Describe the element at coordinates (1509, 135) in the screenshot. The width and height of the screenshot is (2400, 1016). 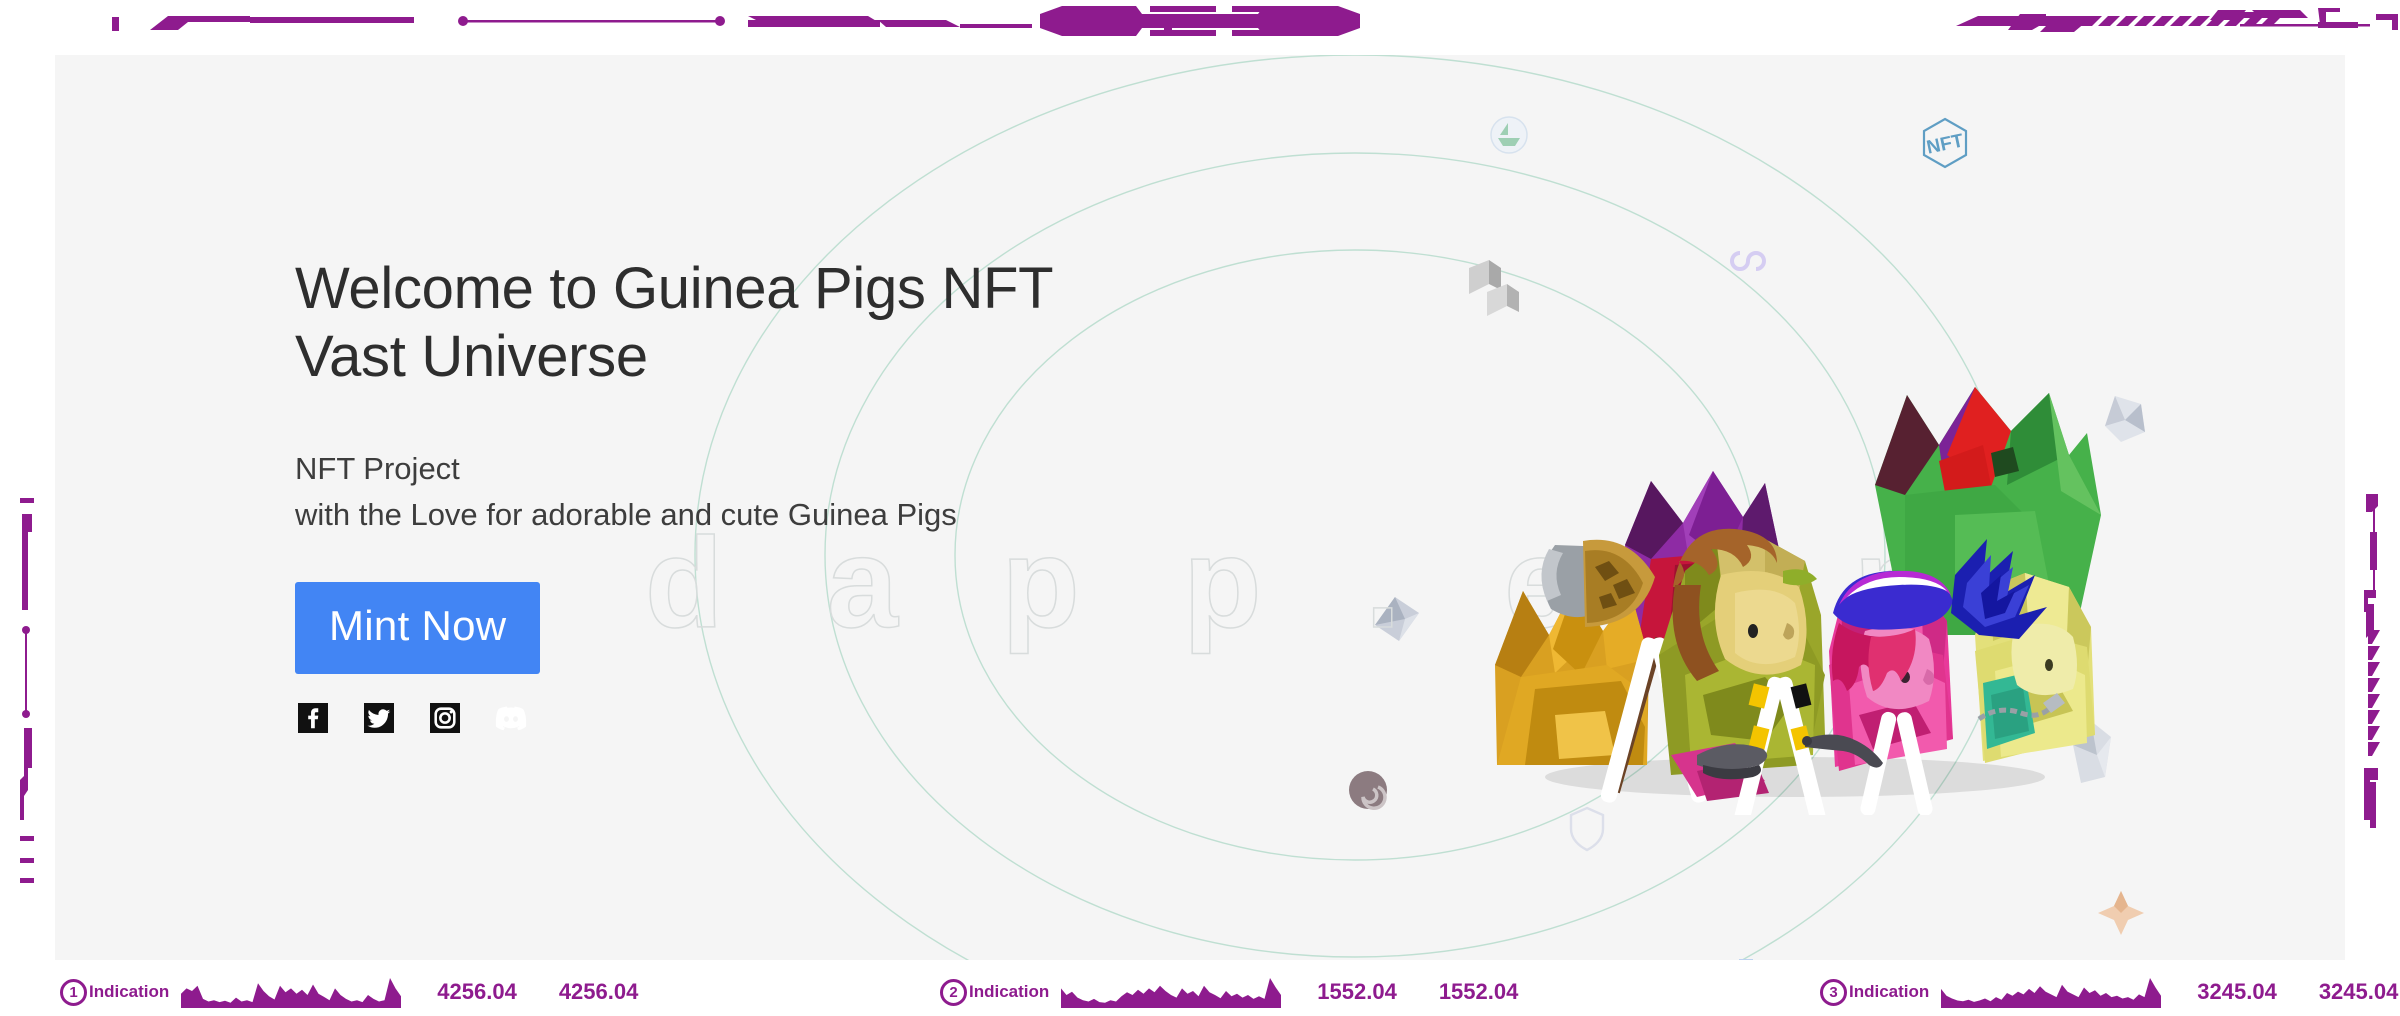
I see `opensea-boat-icon` at that location.